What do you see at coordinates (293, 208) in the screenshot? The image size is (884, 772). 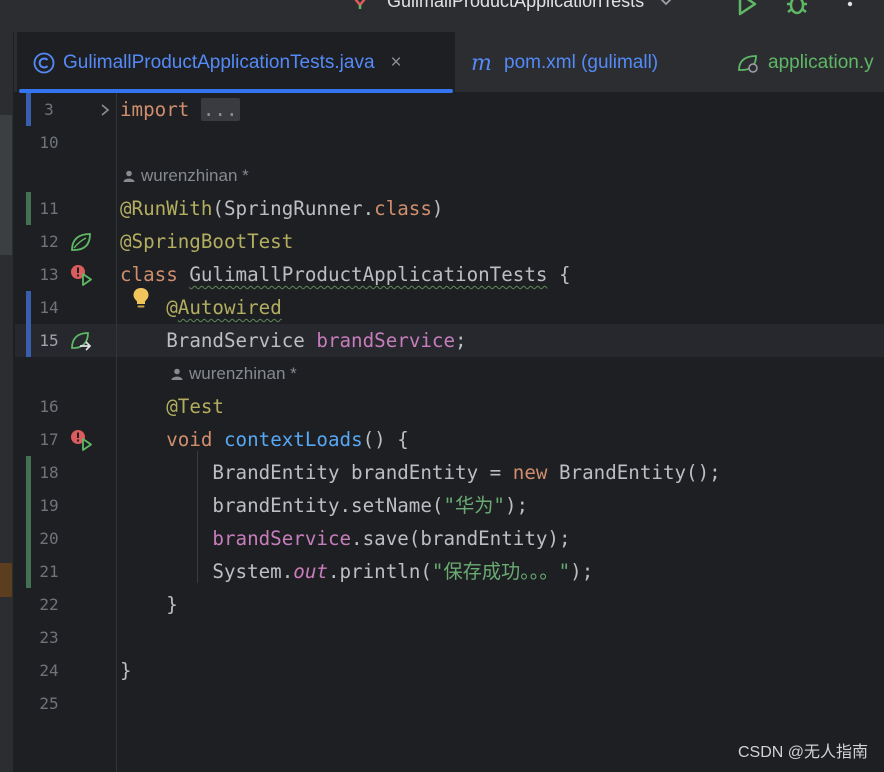 I see `code-token: (SpringRunner.` at bounding box center [293, 208].